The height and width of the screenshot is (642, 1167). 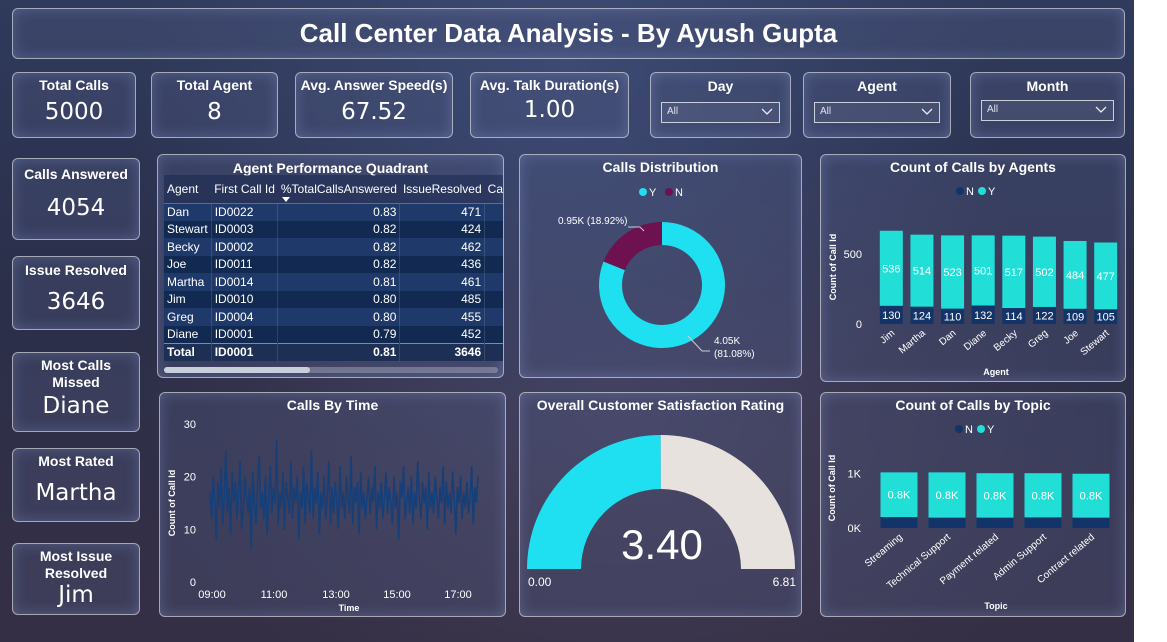 What do you see at coordinates (245, 351) in the screenshot?
I see `table-cell: ID0001` at bounding box center [245, 351].